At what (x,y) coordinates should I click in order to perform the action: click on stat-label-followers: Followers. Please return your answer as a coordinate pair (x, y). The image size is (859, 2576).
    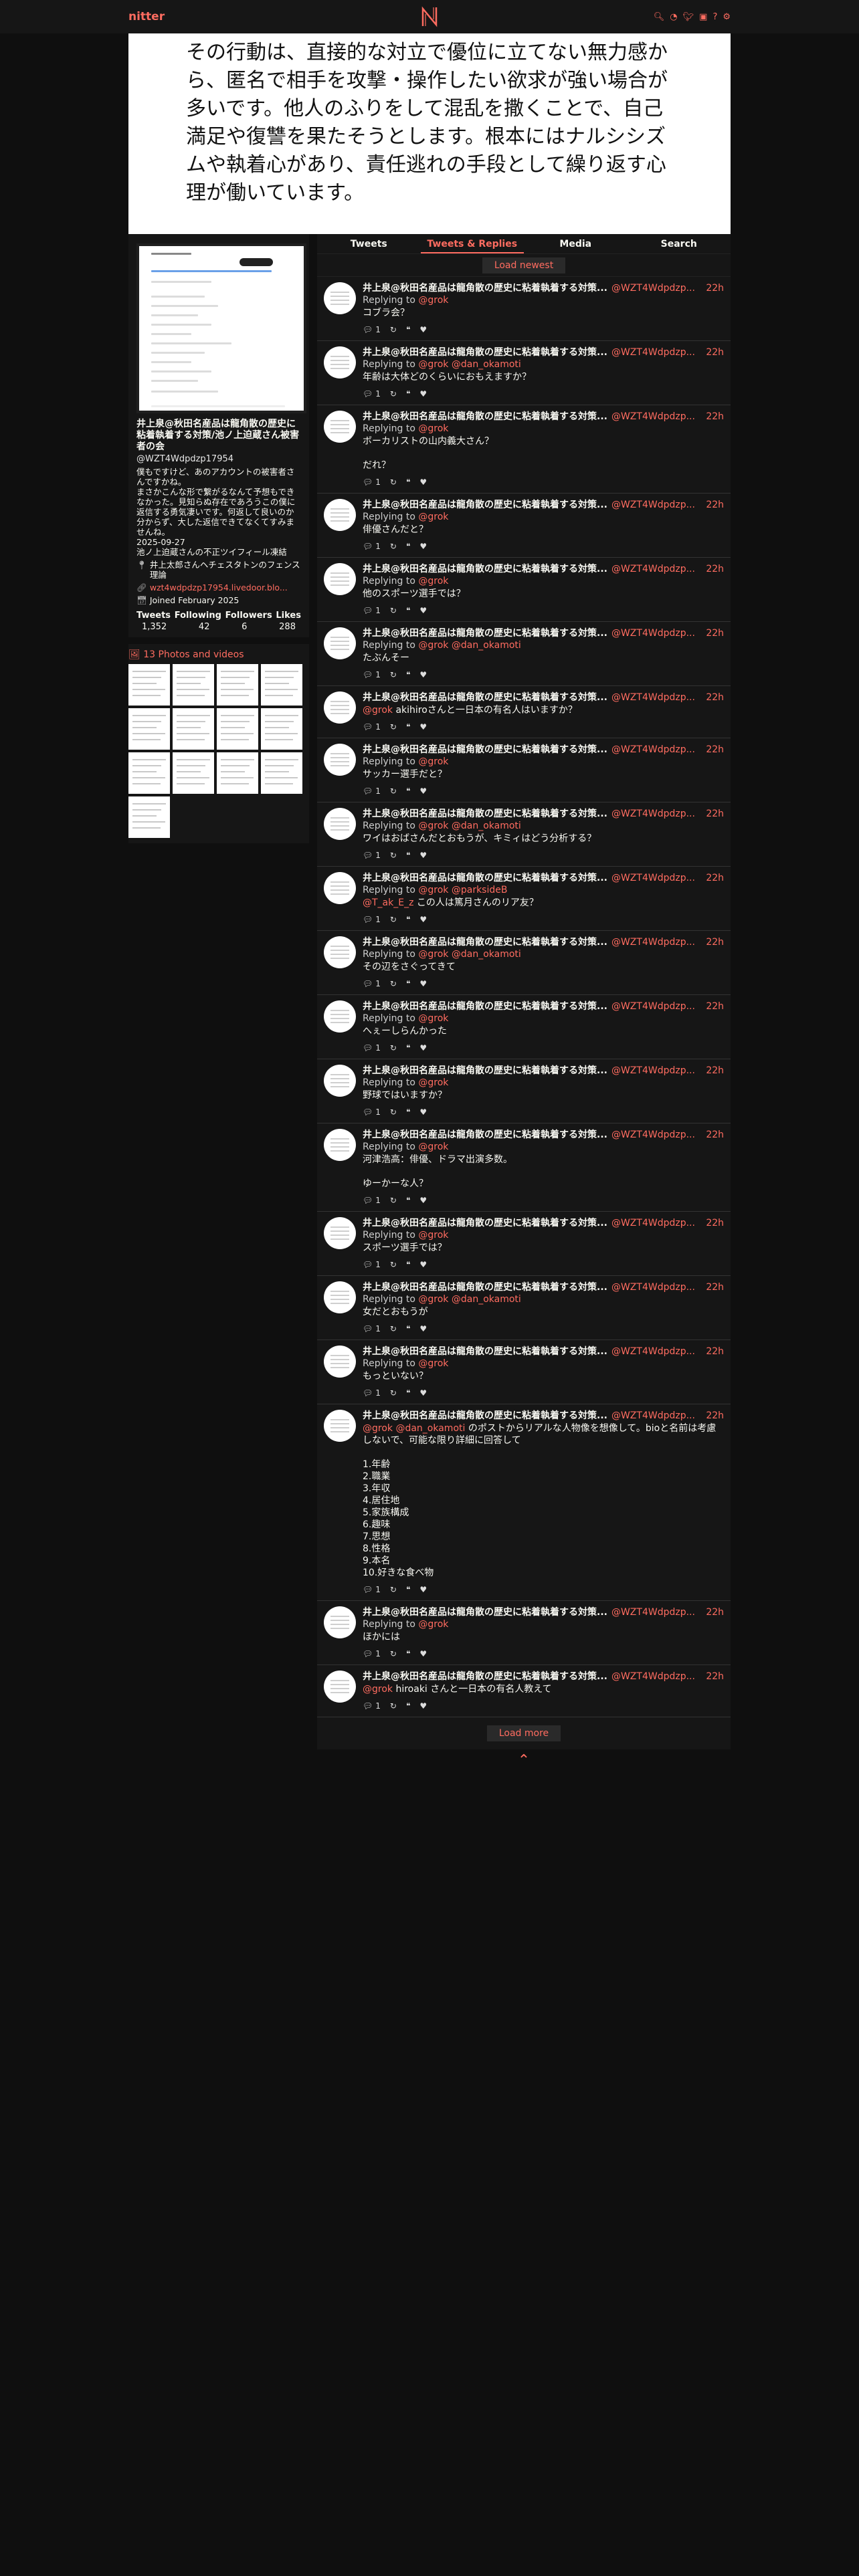
    Looking at the image, I should click on (248, 616).